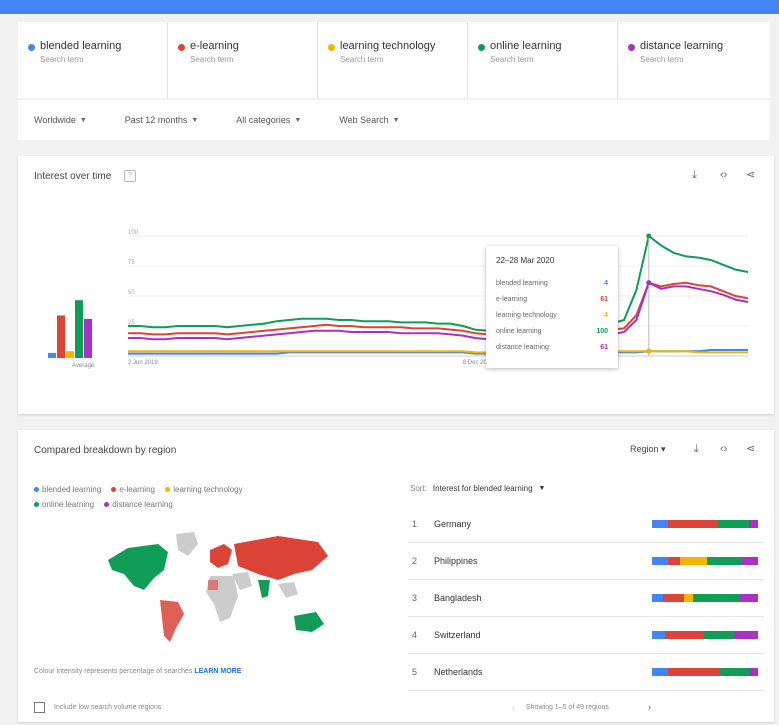  I want to click on region-row: 3 Bangladesh, so click(586, 598).